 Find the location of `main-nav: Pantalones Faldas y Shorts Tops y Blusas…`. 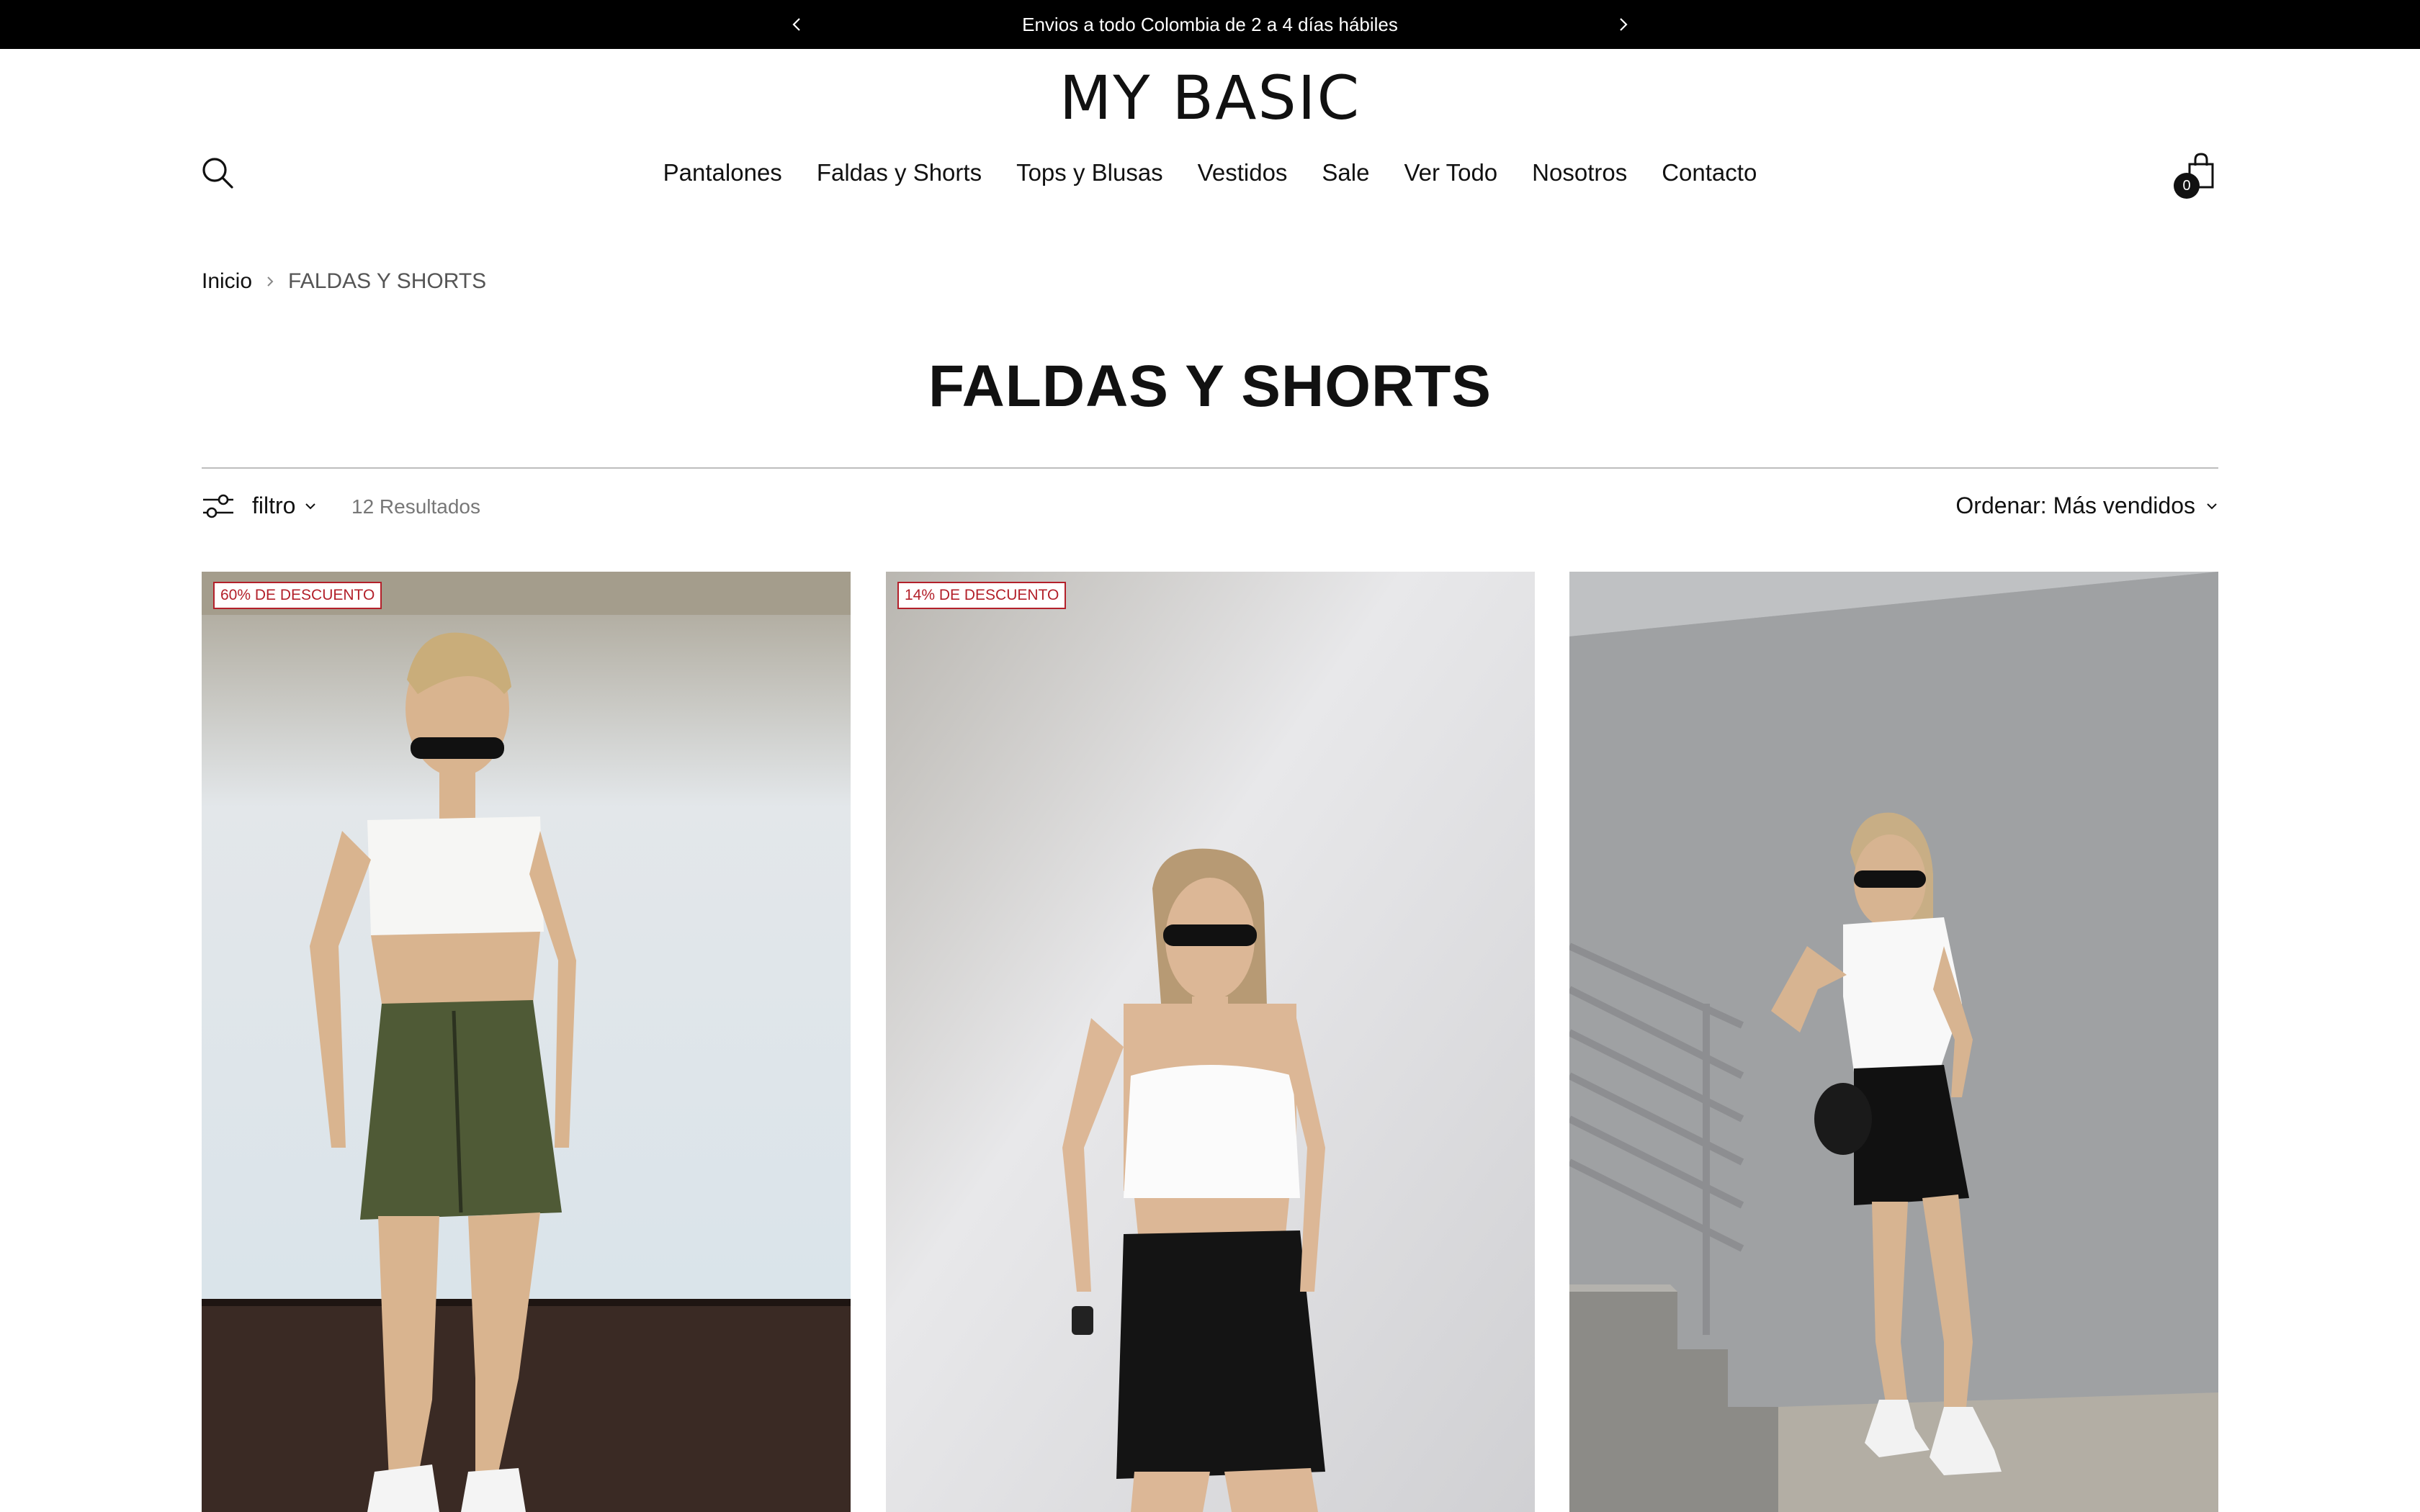

main-nav: Pantalones Faldas y Shorts Tops y Blusas… is located at coordinates (1210, 173).